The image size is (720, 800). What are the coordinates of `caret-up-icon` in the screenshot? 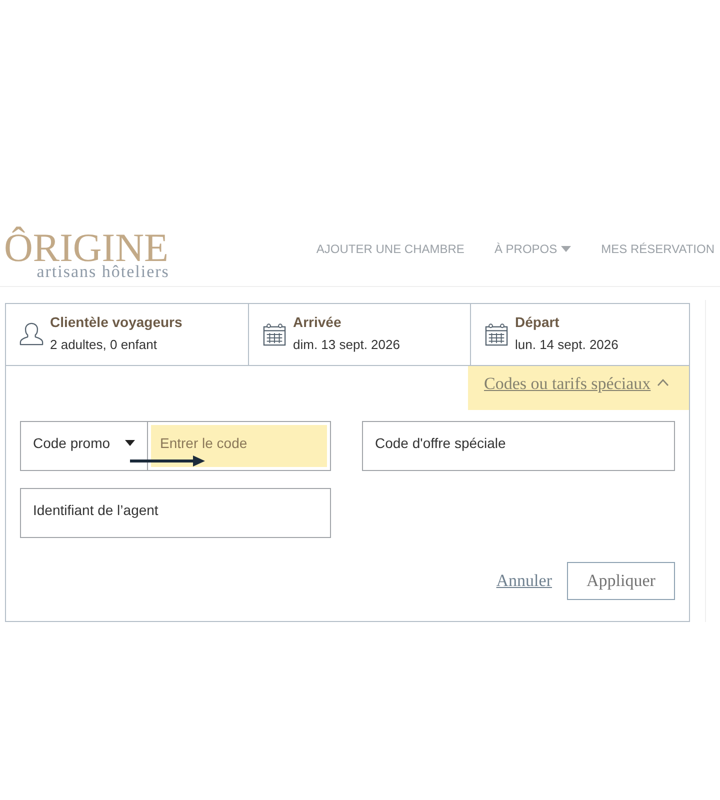 It's located at (662, 382).